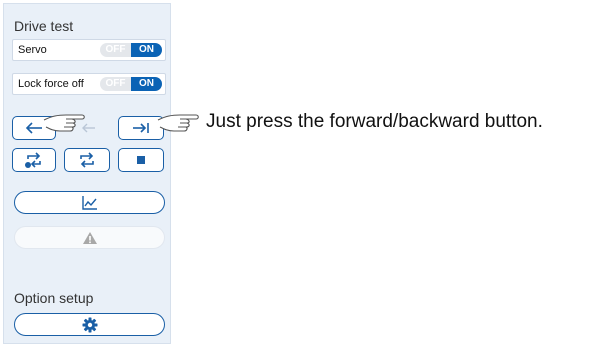 The image size is (597, 348). What do you see at coordinates (115, 50) in the screenshot?
I see `servo-toggle-off: OFF` at bounding box center [115, 50].